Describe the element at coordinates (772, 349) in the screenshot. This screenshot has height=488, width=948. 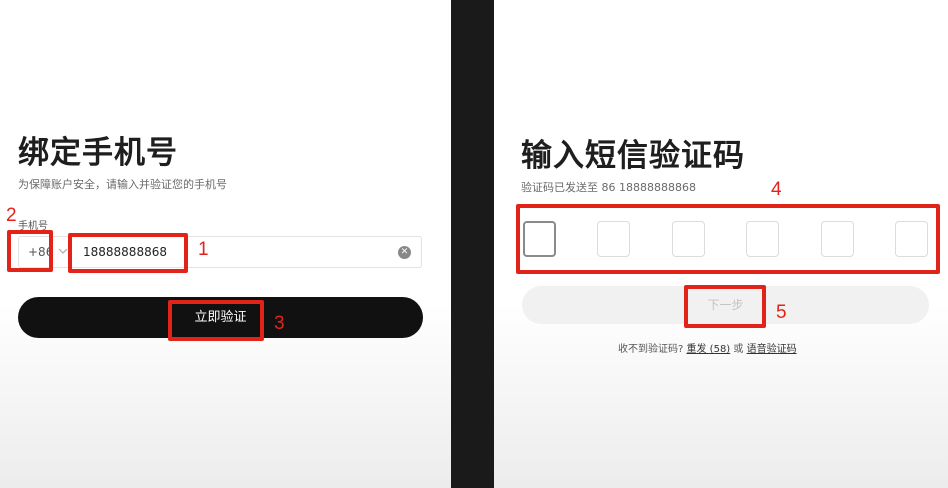
I see `voice-code-link: 语音验证码` at that location.